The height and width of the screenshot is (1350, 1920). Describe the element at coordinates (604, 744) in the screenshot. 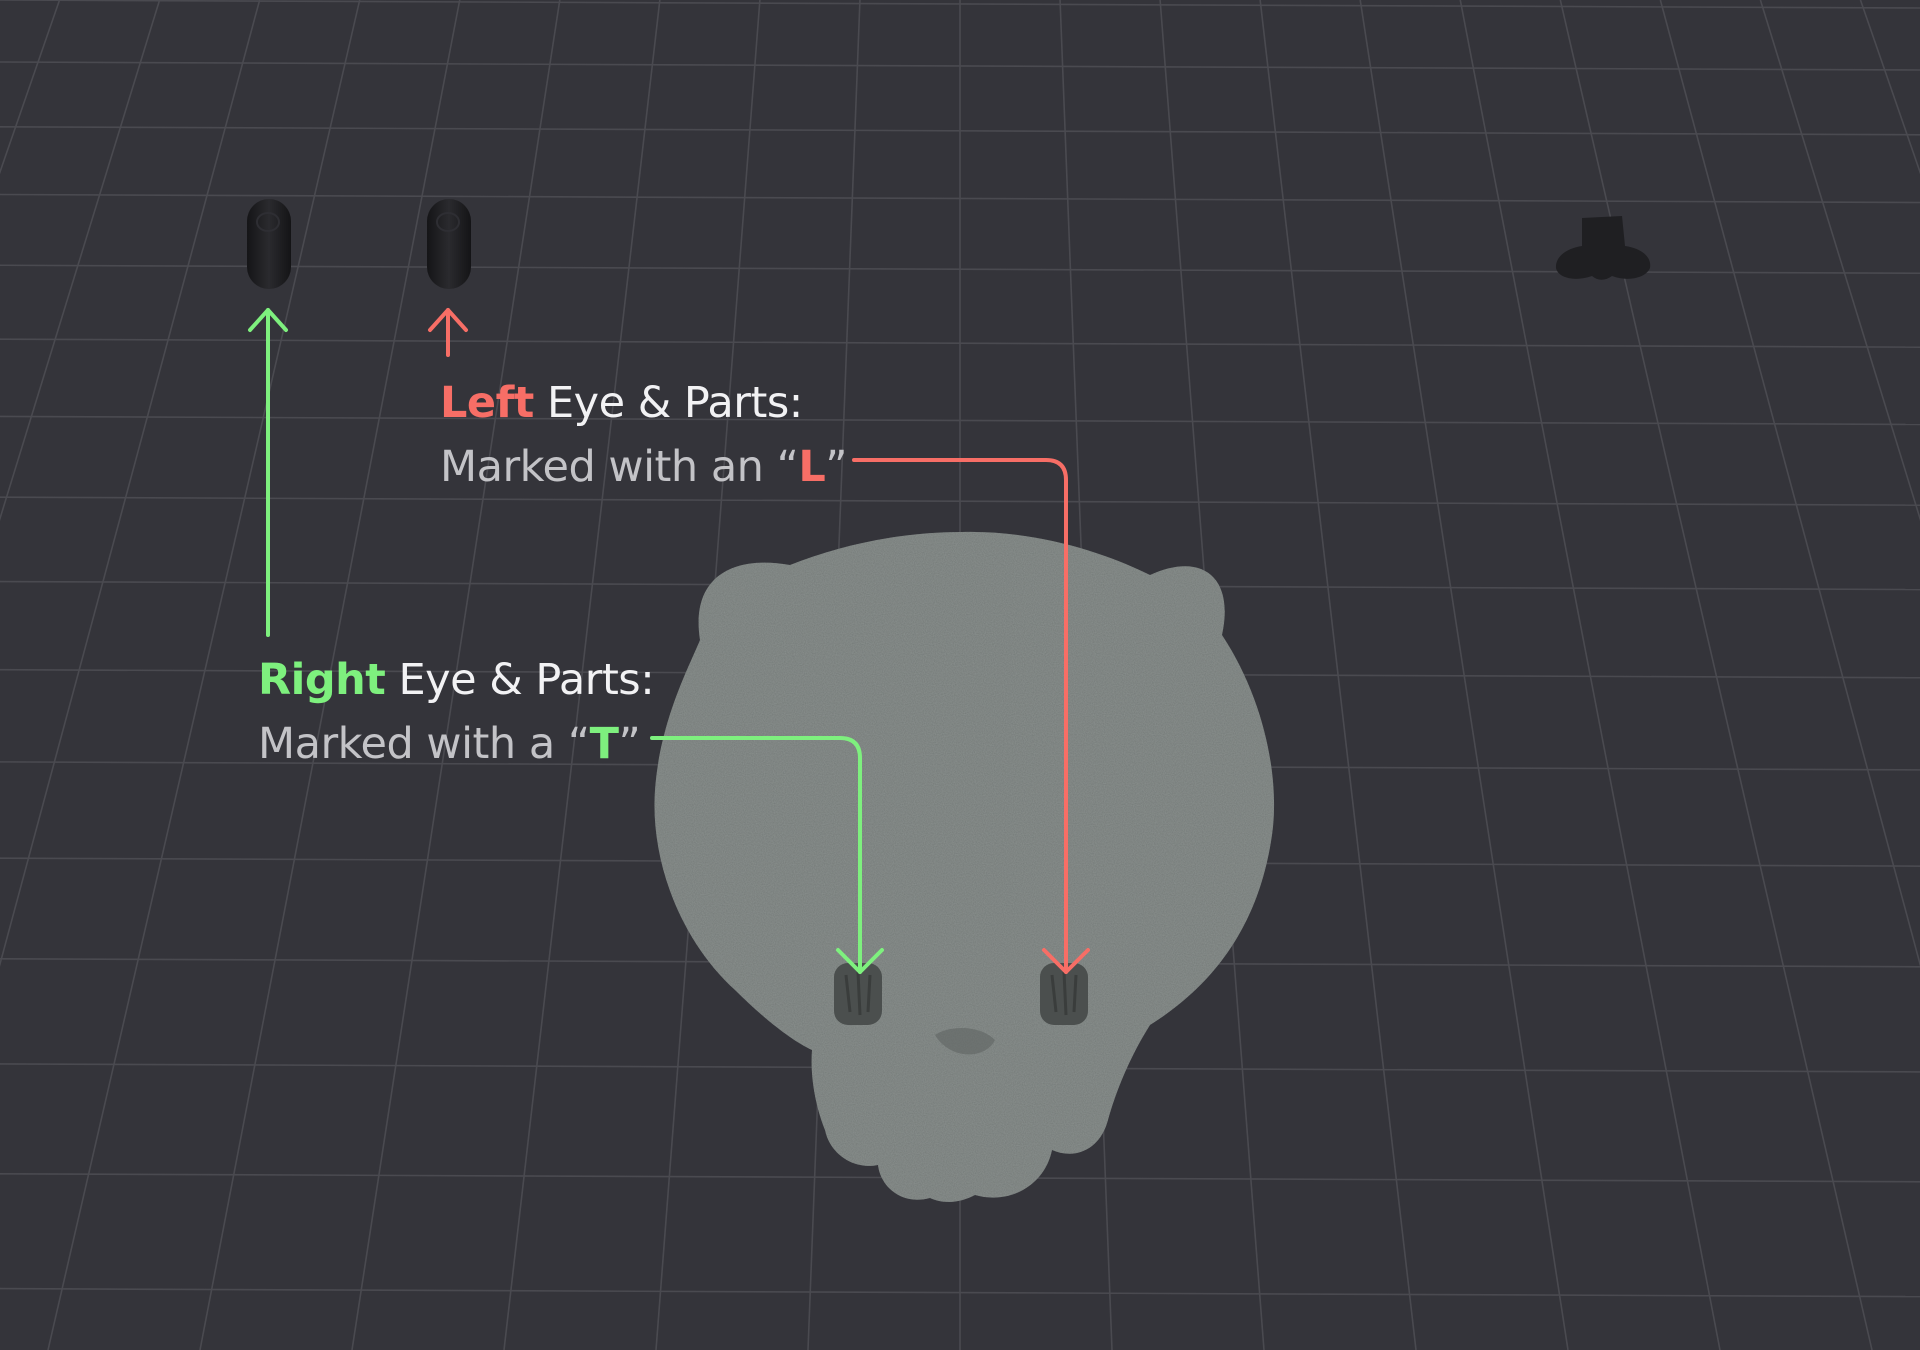

I see `right-mark-letter: T` at that location.